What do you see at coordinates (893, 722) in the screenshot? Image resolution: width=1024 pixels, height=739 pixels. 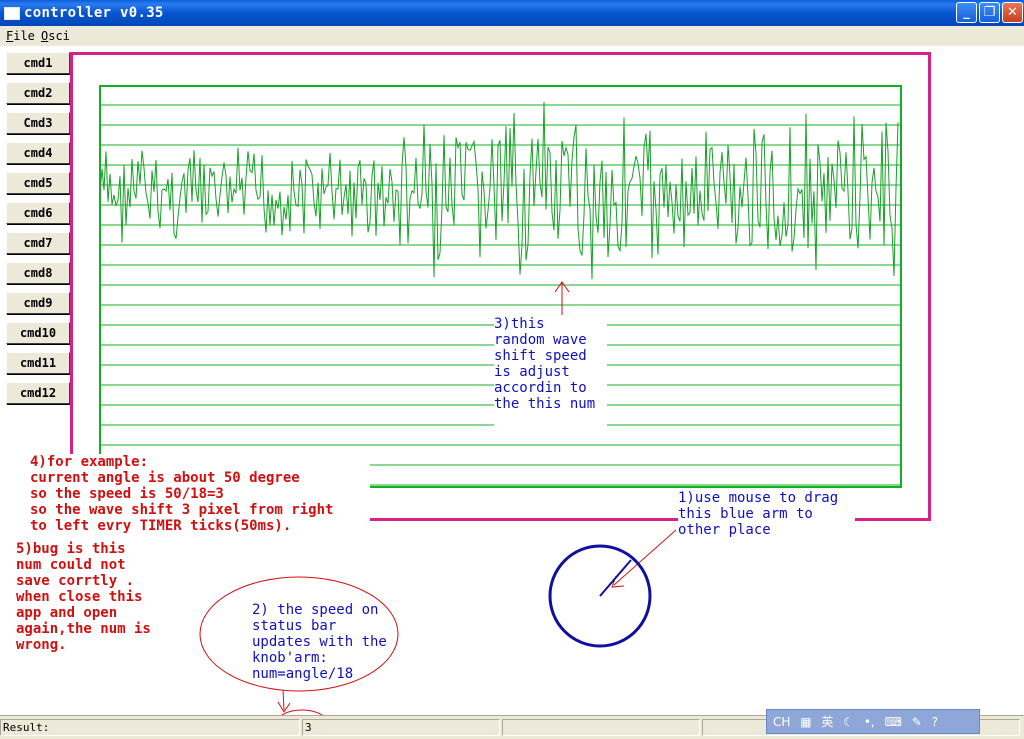 I see `keyboard-icon: ⌨` at bounding box center [893, 722].